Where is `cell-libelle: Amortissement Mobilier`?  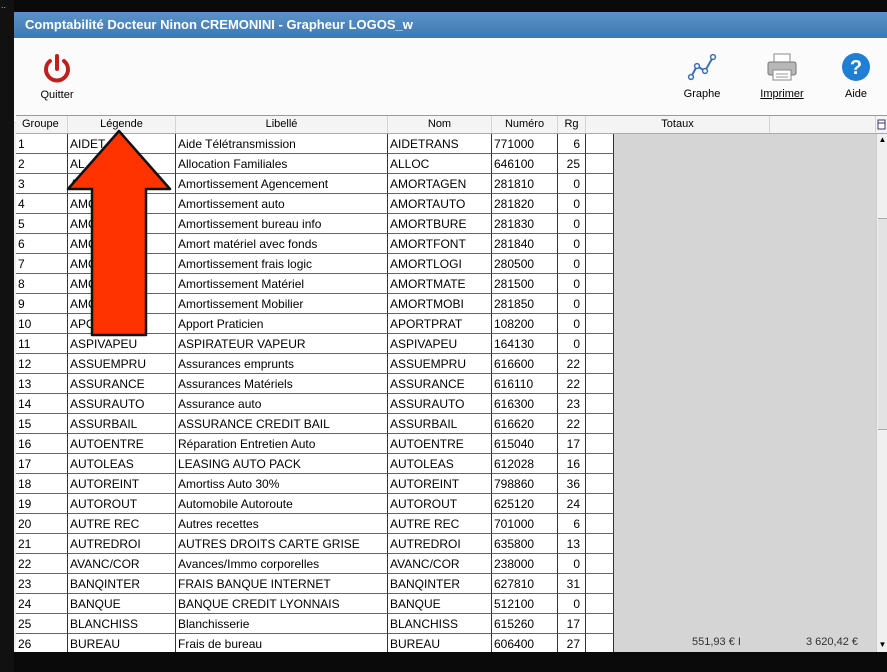 cell-libelle: Amortissement Mobilier is located at coordinates (282, 304).